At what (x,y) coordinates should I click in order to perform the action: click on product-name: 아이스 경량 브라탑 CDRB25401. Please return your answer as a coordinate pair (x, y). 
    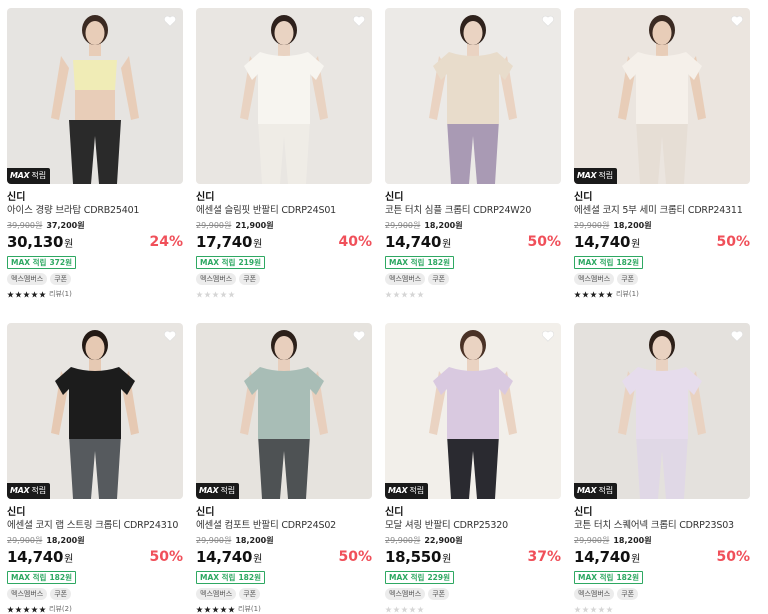
    Looking at the image, I should click on (95, 211).